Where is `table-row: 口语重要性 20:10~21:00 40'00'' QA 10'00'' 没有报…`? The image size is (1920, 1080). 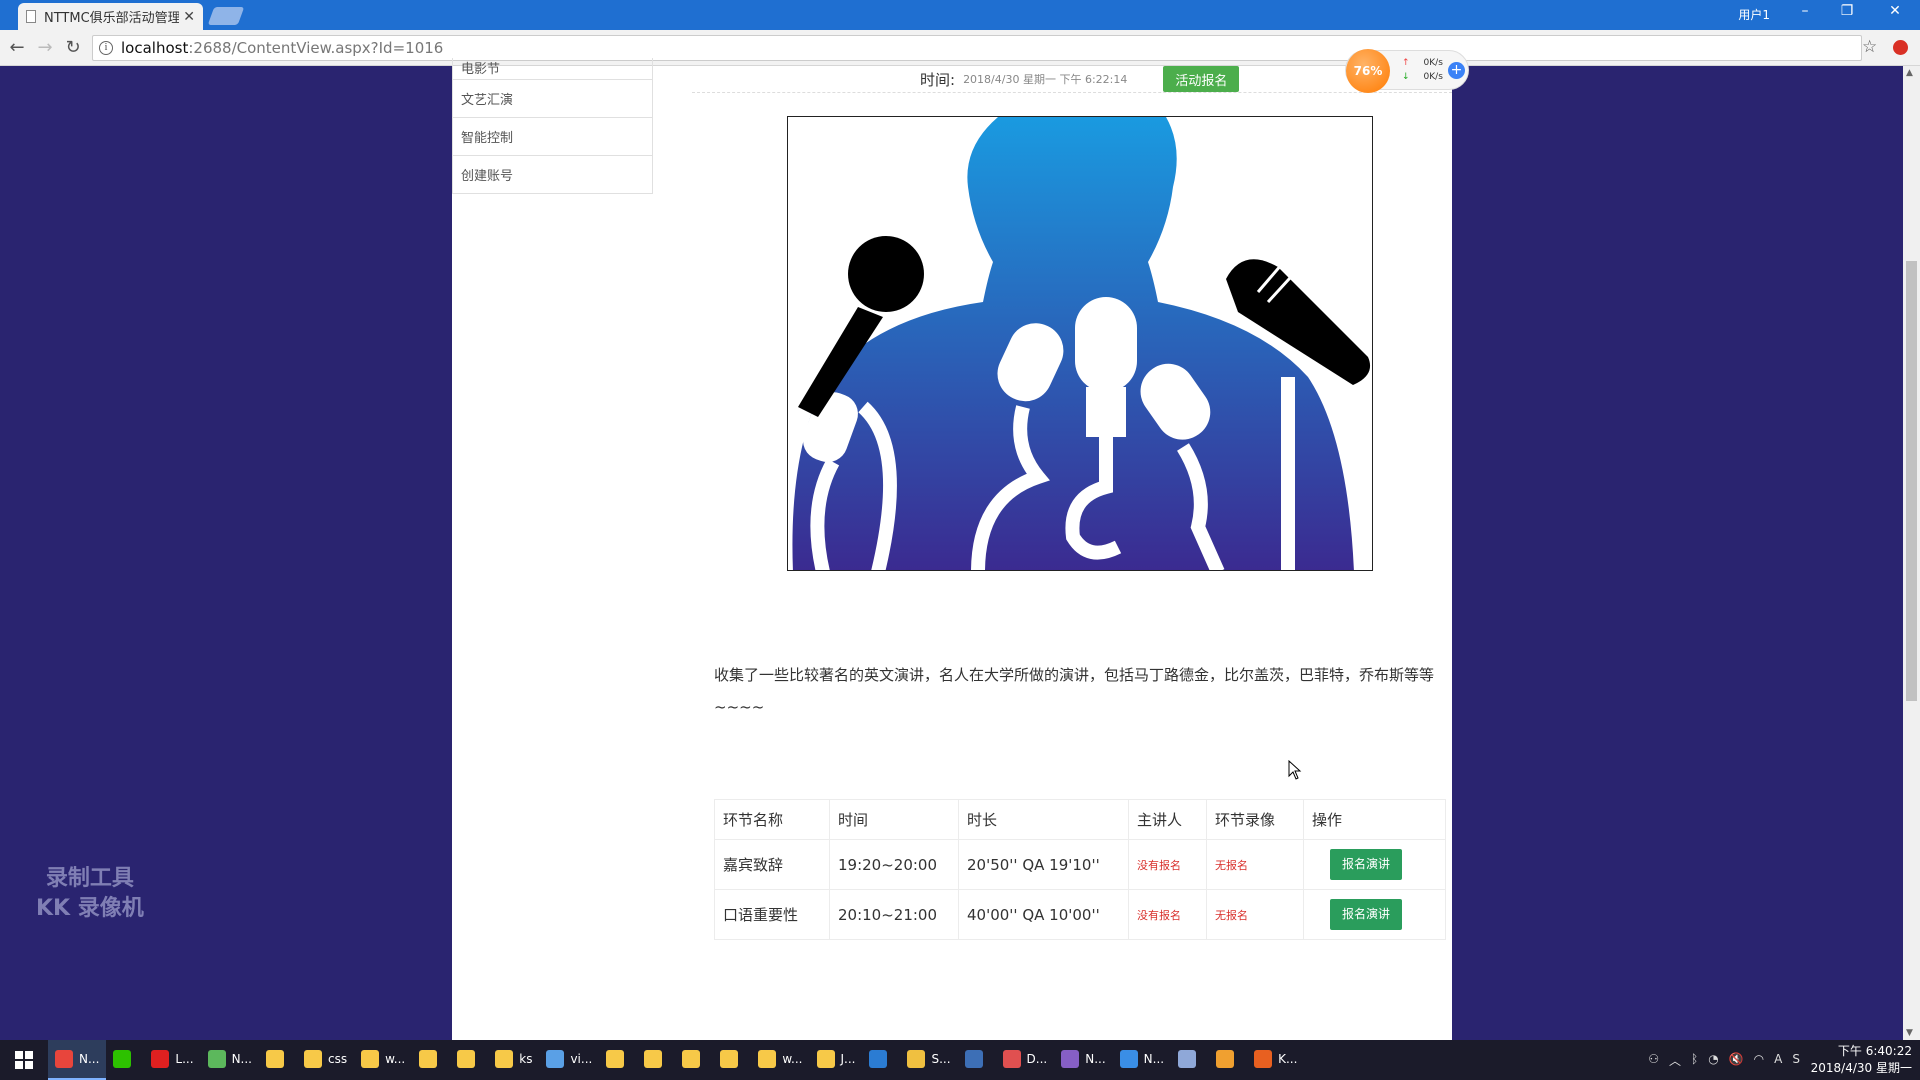 table-row: 口语重要性 20:10~21:00 40'00'' QA 10'00'' 没有报… is located at coordinates (1080, 914).